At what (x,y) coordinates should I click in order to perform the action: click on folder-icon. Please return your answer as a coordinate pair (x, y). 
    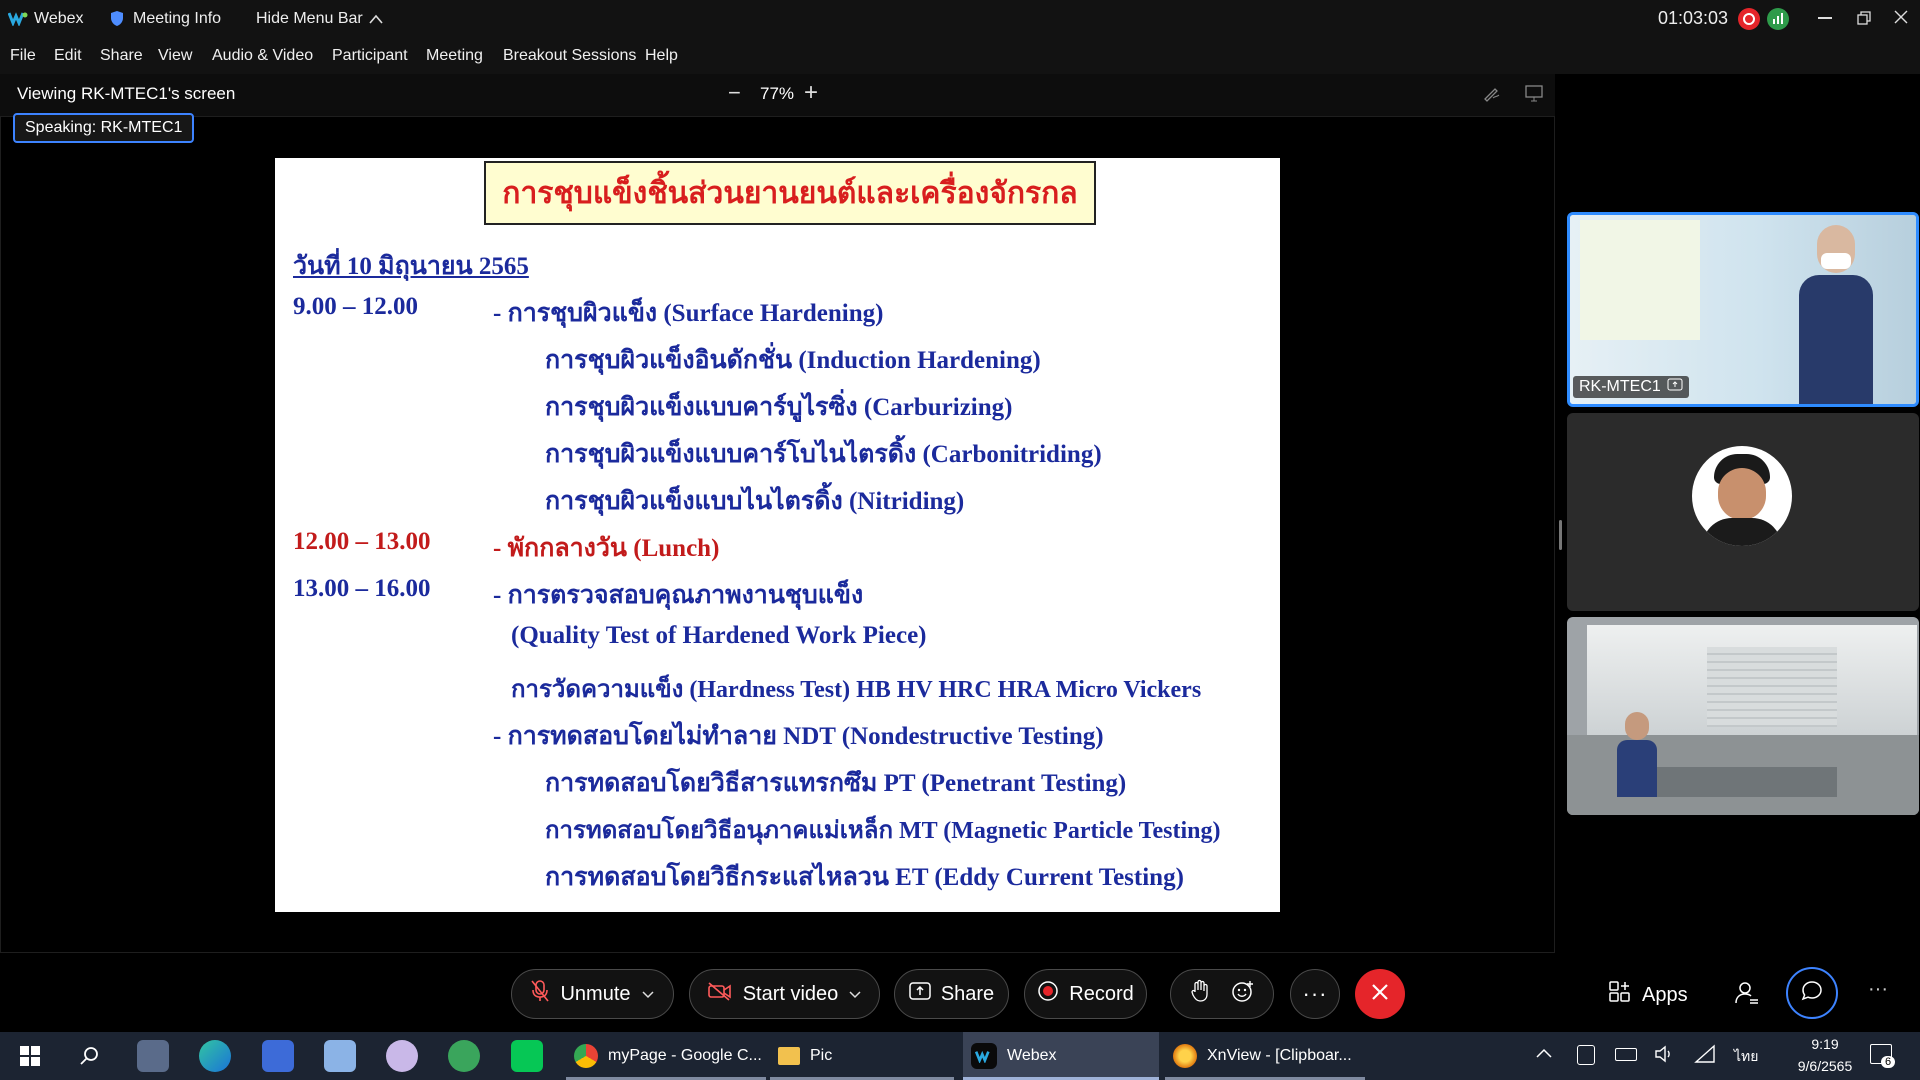
    Looking at the image, I should click on (789, 1056).